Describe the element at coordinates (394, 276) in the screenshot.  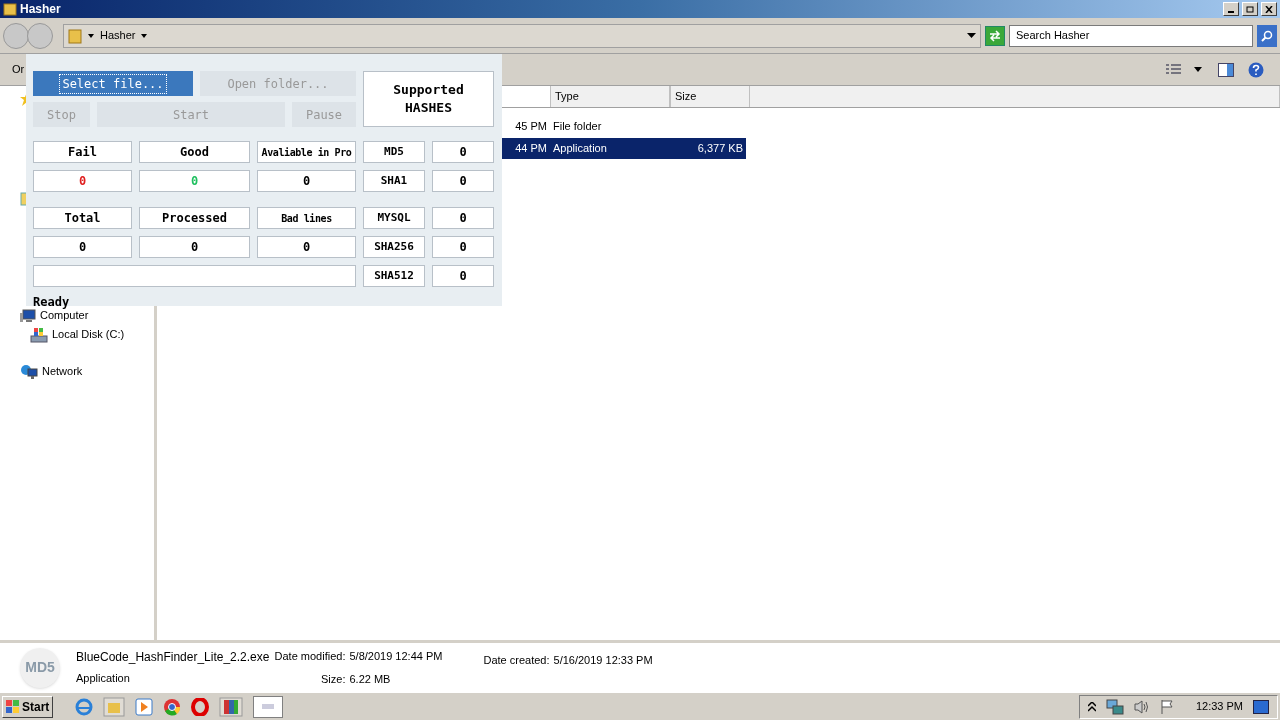
I see `hash-name: SHA512` at that location.